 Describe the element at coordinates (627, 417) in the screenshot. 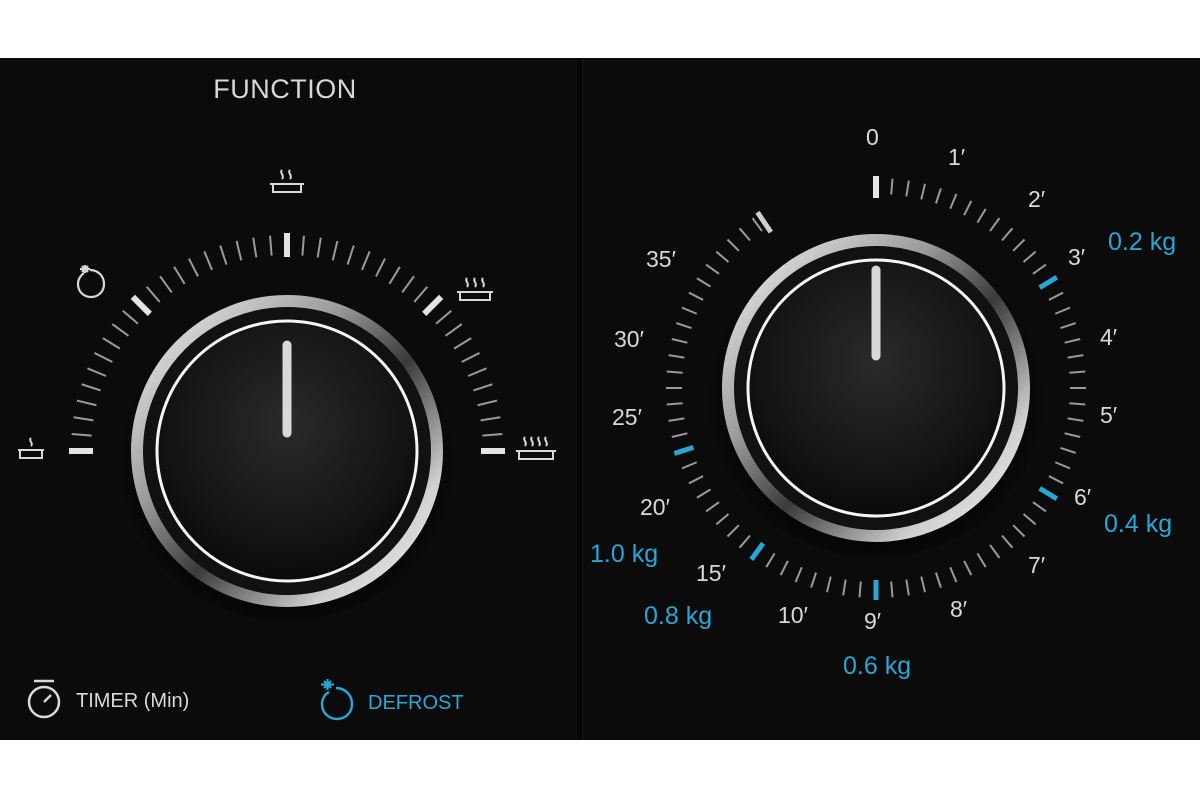

I see `timer-mark-25: 25′` at that location.